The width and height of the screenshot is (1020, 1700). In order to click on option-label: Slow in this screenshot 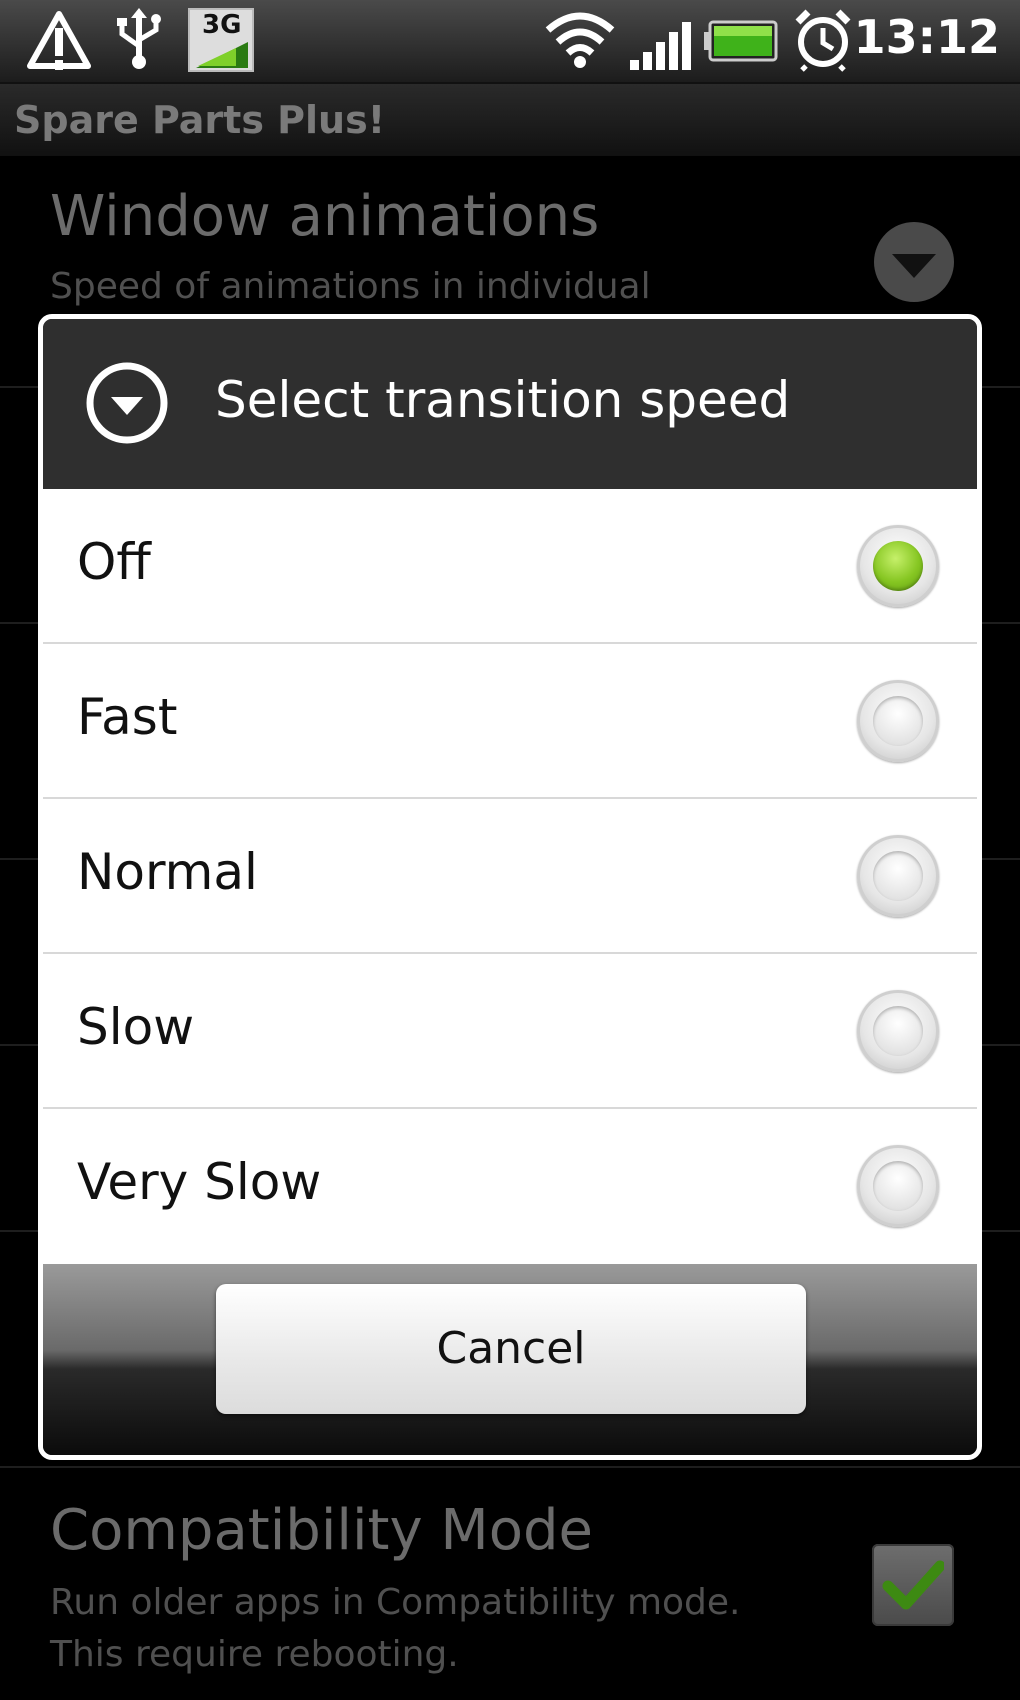, I will do `click(136, 1027)`.